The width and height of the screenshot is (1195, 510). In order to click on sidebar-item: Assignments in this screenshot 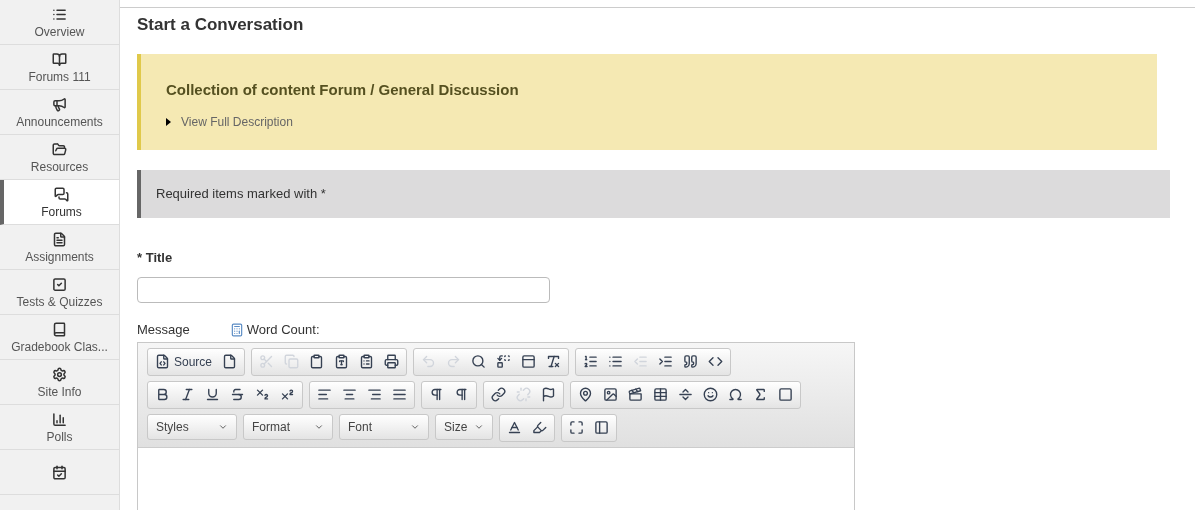, I will do `click(59, 247)`.